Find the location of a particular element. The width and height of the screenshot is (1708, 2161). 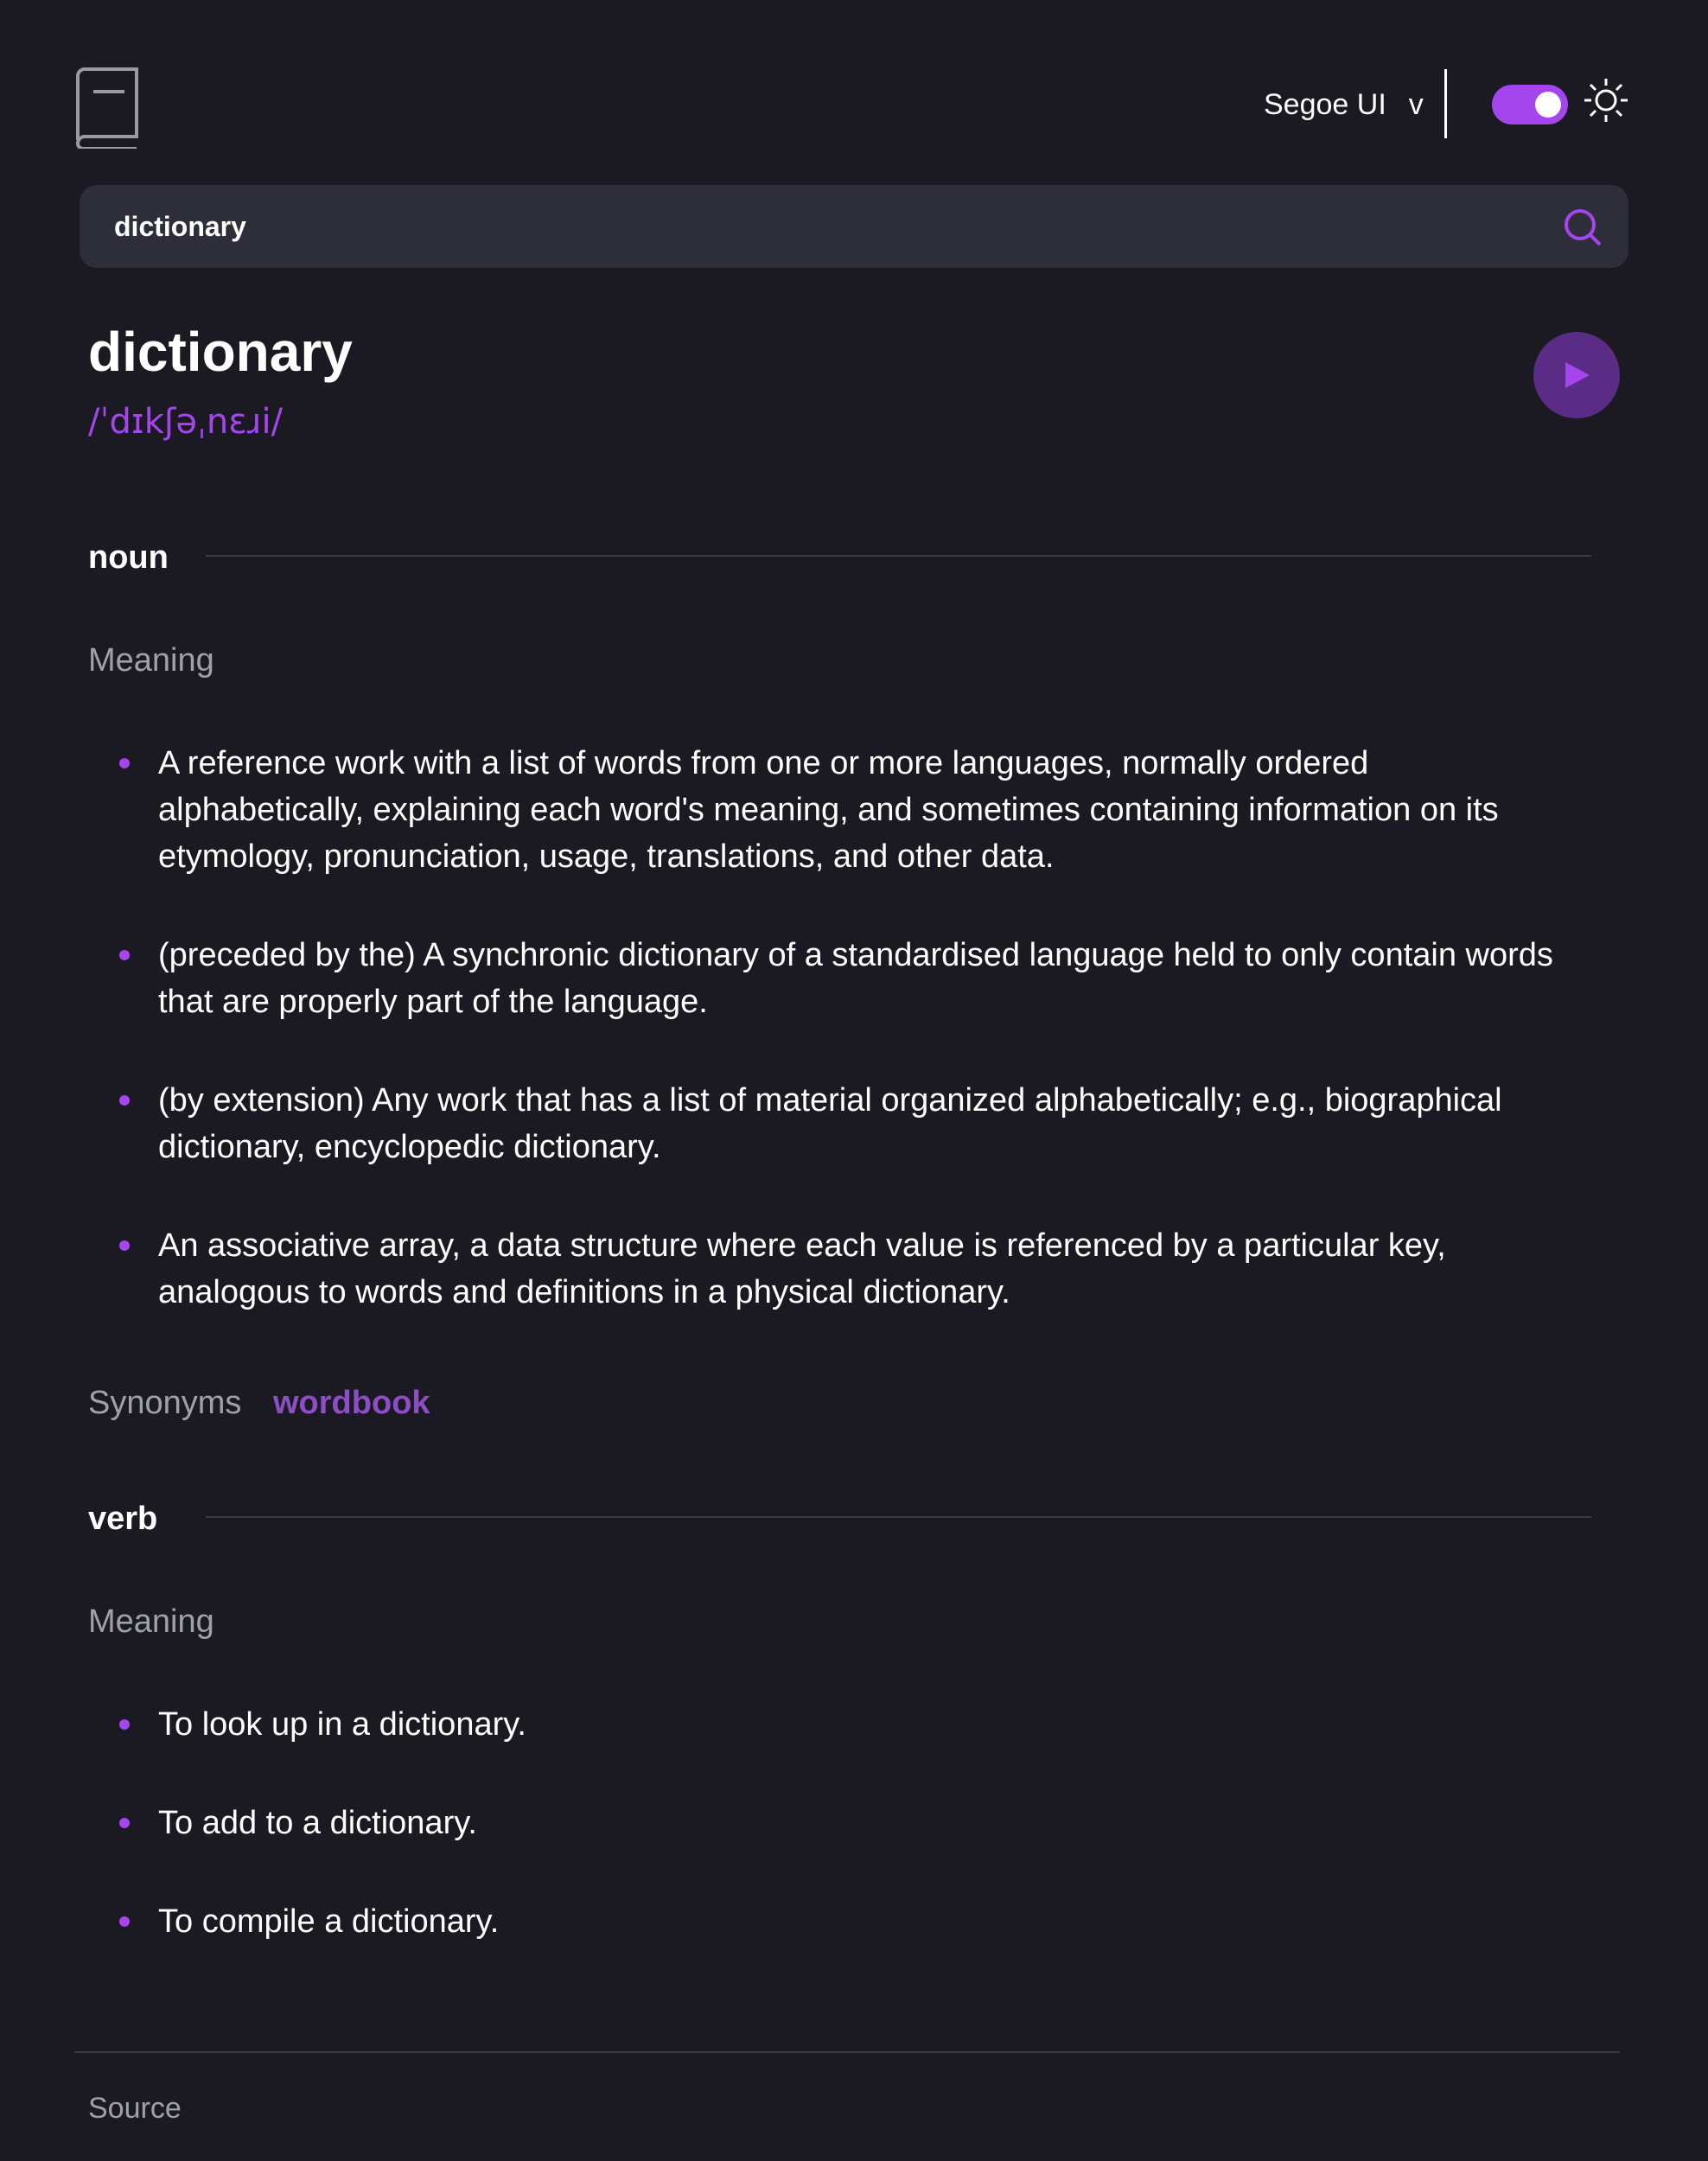

definition-text: To add to a dictionary. is located at coordinates (317, 1823).